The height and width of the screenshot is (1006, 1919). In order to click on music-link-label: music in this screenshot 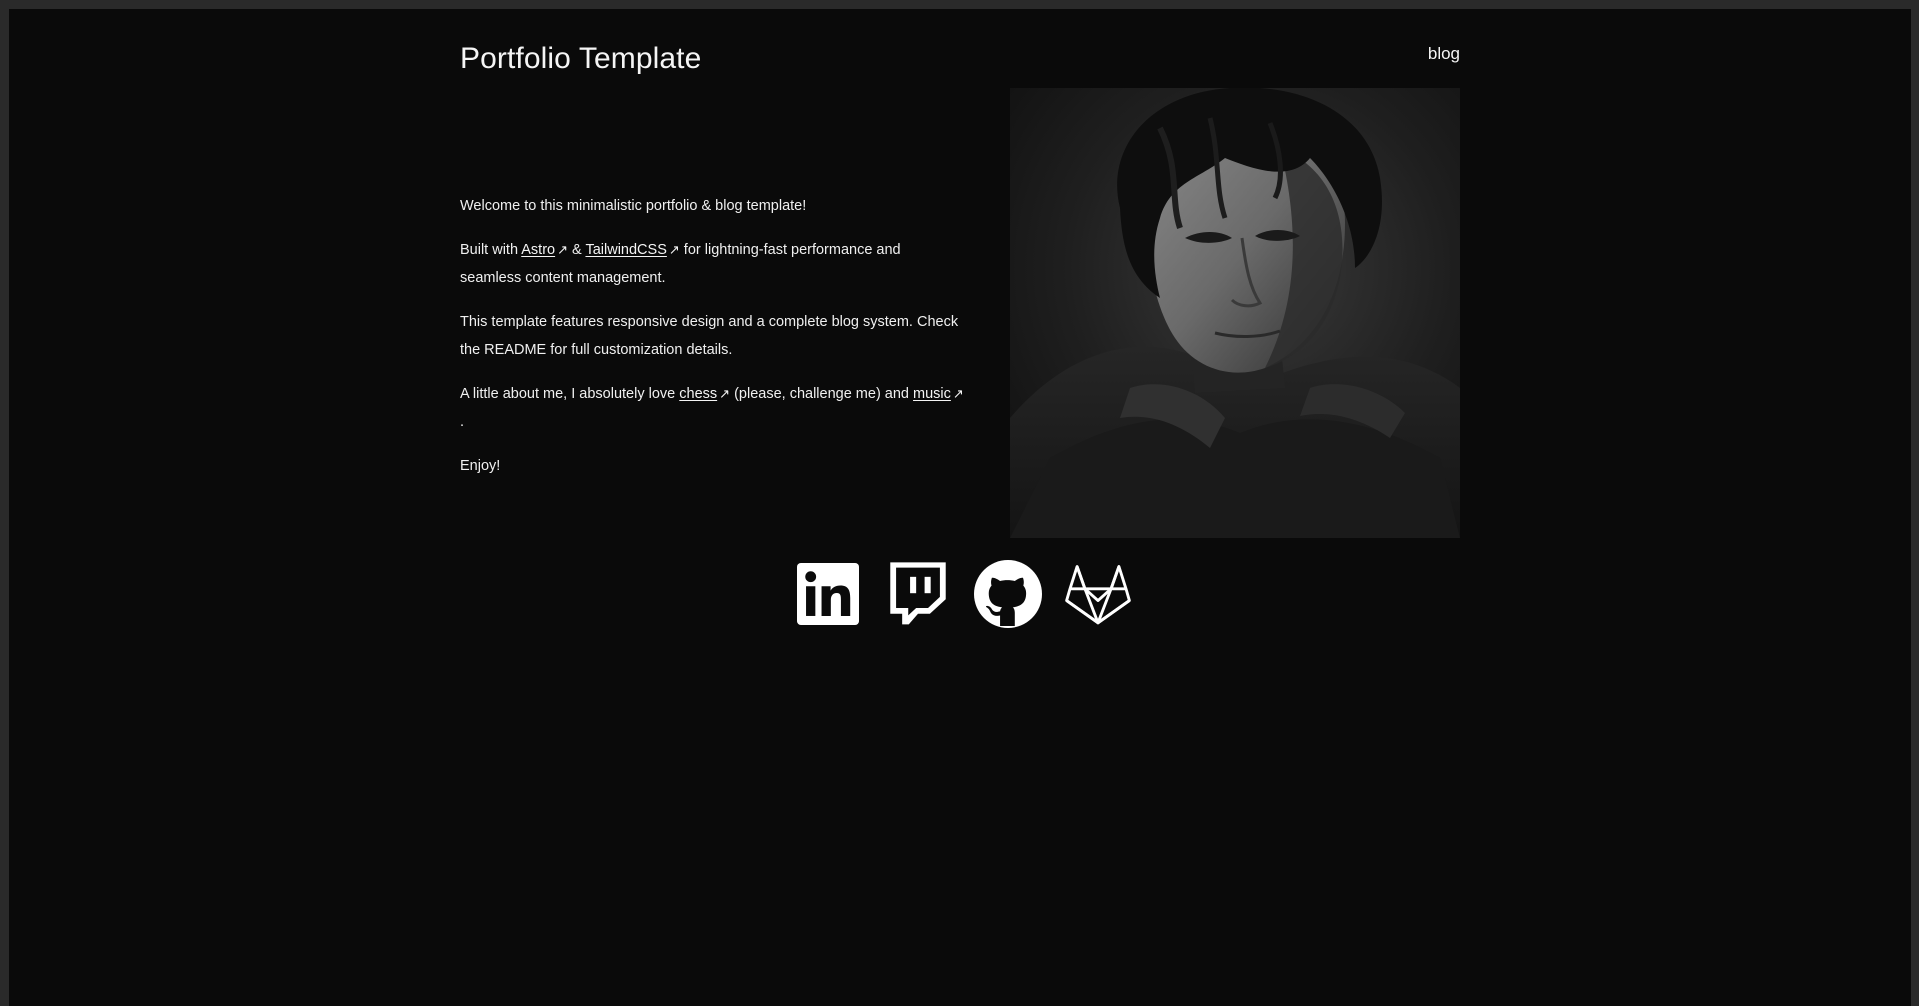, I will do `click(932, 394)`.